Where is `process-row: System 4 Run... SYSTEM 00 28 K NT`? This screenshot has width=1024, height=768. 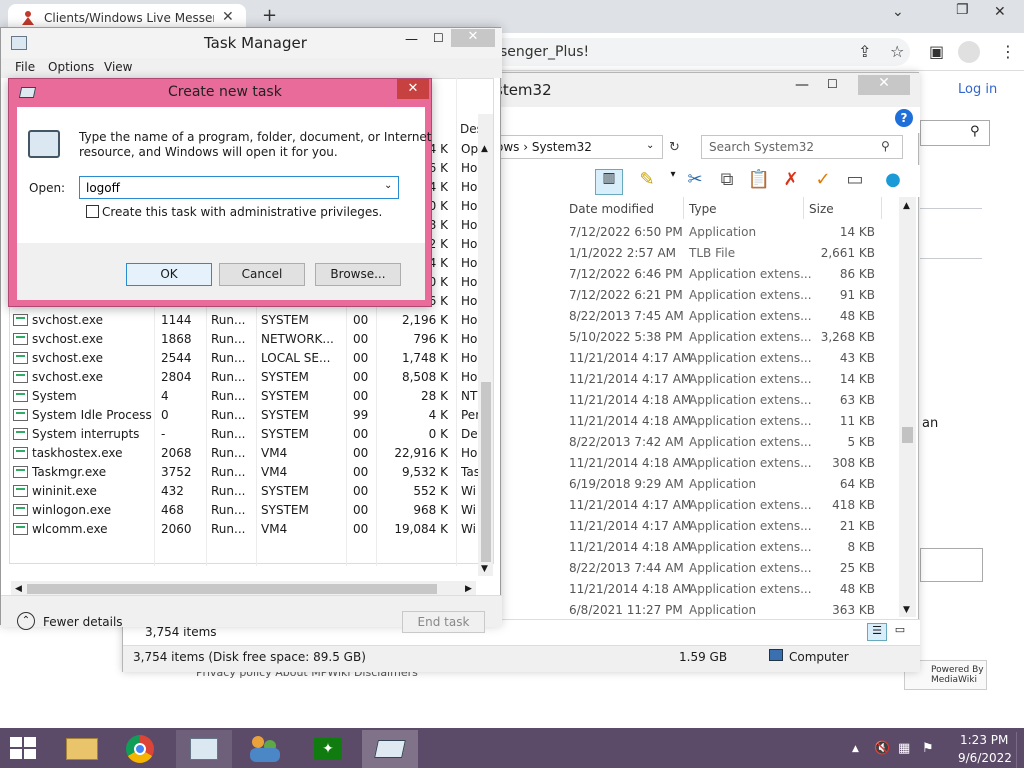
process-row: System 4 Run... SYSTEM 00 28 K NT is located at coordinates (244, 396).